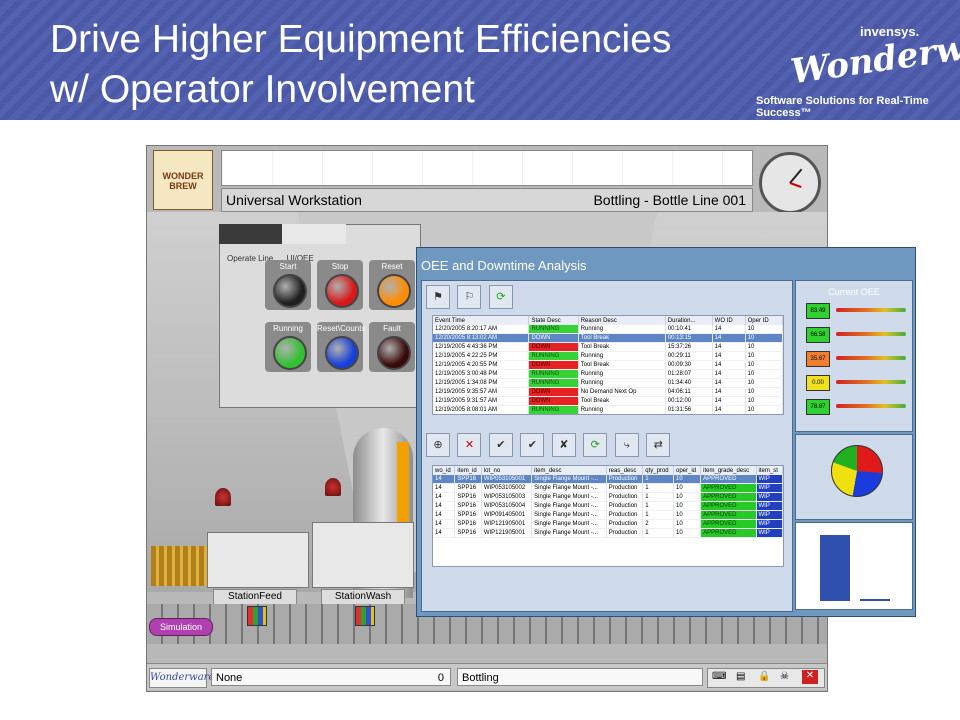 The height and width of the screenshot is (720, 960). What do you see at coordinates (658, 470) in the screenshot?
I see `item-grid-header: qty_prod` at bounding box center [658, 470].